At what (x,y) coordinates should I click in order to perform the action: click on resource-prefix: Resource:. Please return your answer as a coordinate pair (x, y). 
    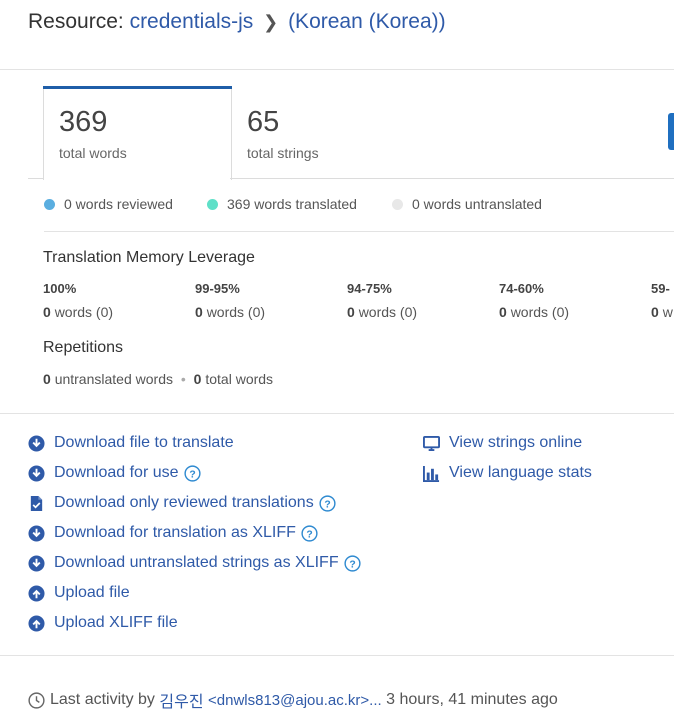
    Looking at the image, I should click on (76, 21).